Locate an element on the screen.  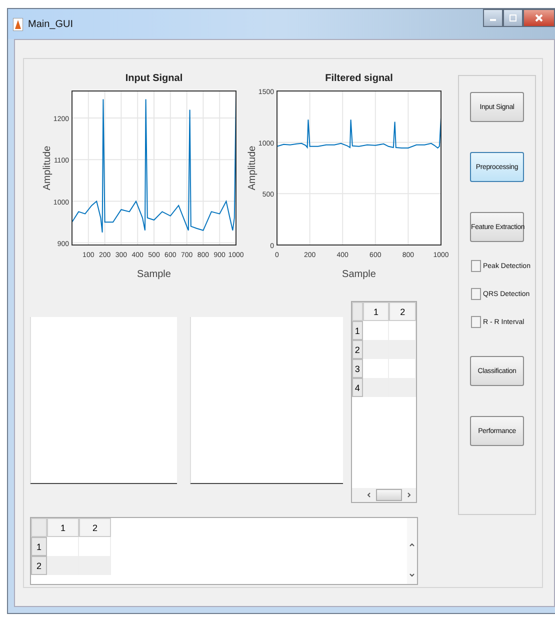
minimize-button is located at coordinates (493, 18).